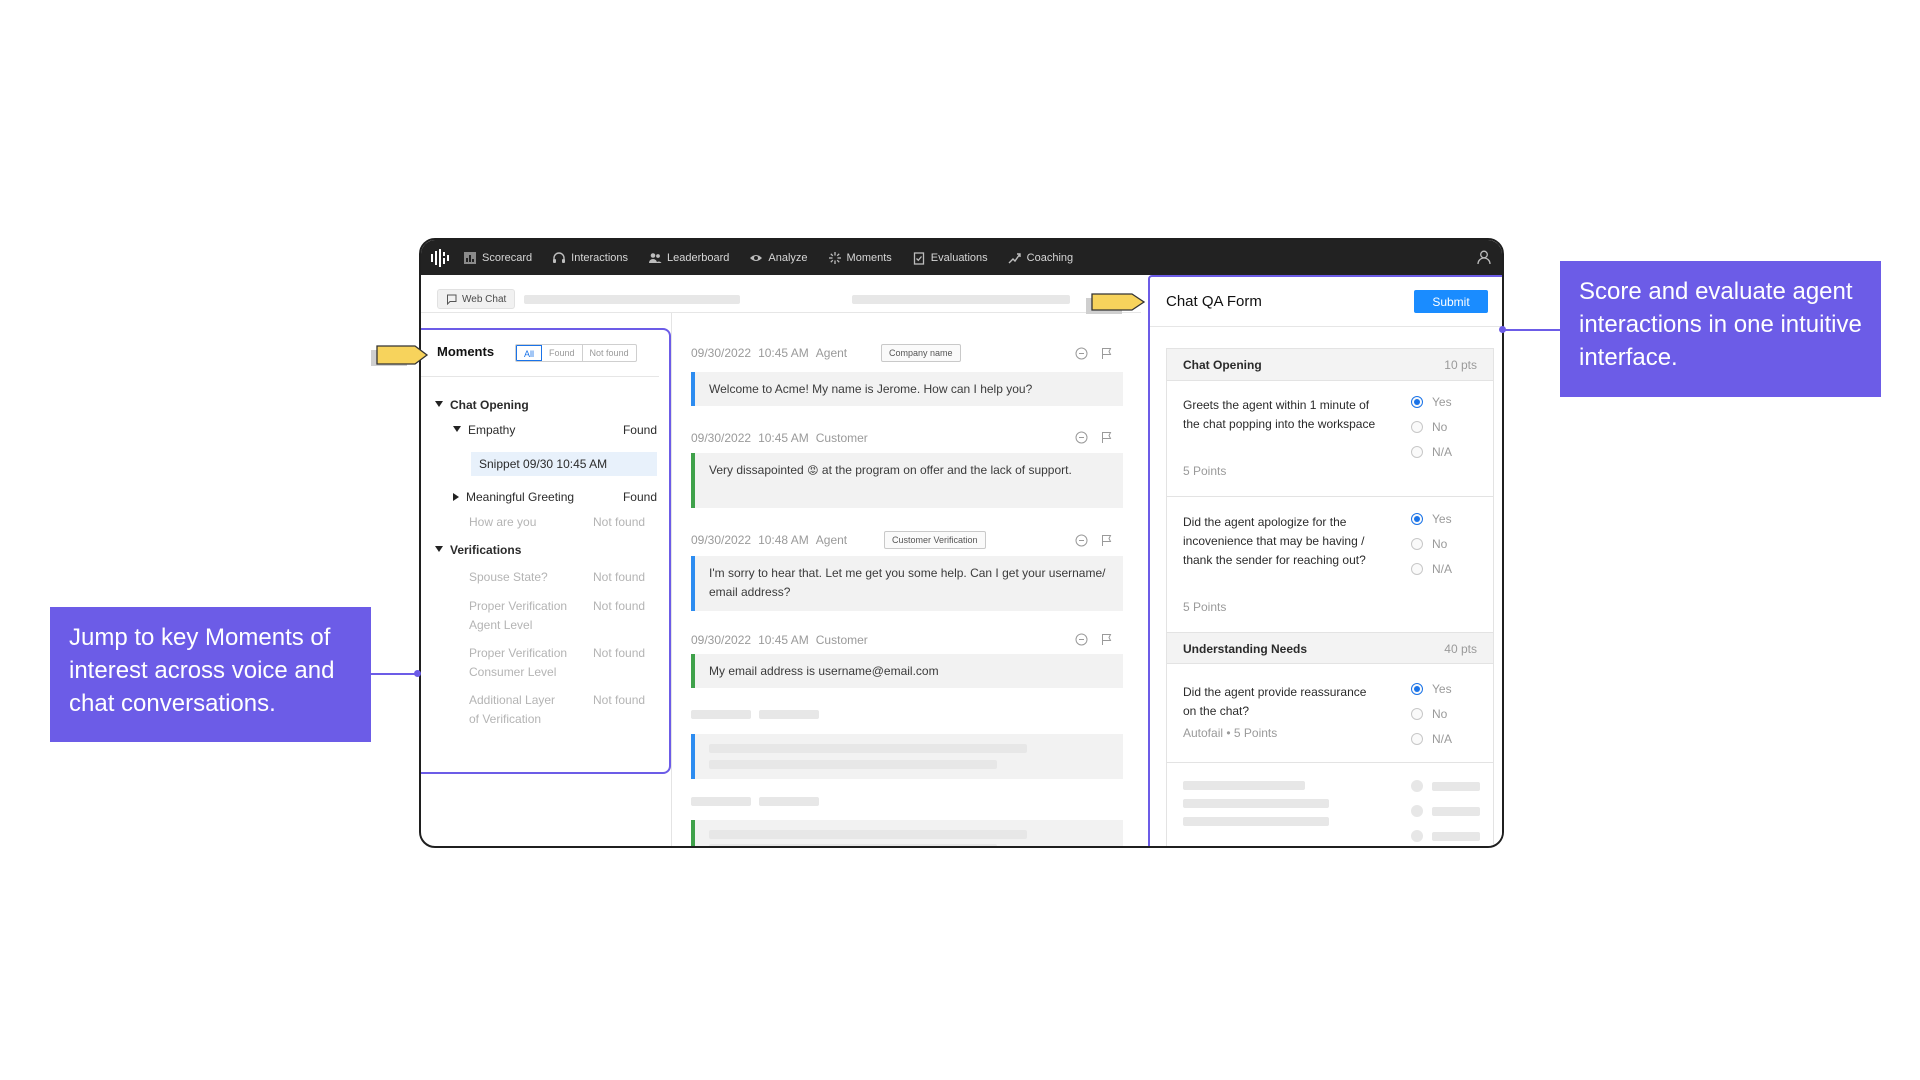  Describe the element at coordinates (1330, 648) in the screenshot. I see `qa-section-header: Understanding Needs 40 pts` at that location.